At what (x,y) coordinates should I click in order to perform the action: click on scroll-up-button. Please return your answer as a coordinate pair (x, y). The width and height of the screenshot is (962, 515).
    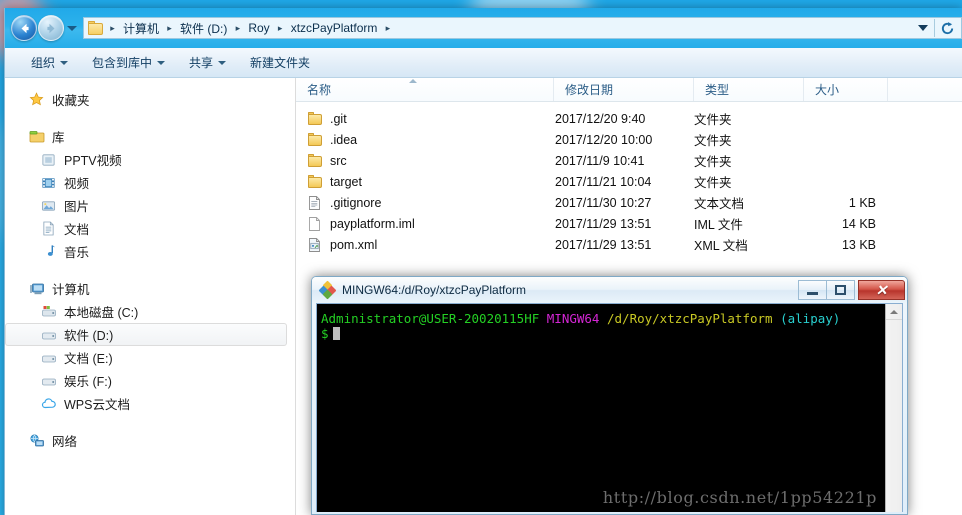
    Looking at the image, I should click on (894, 312).